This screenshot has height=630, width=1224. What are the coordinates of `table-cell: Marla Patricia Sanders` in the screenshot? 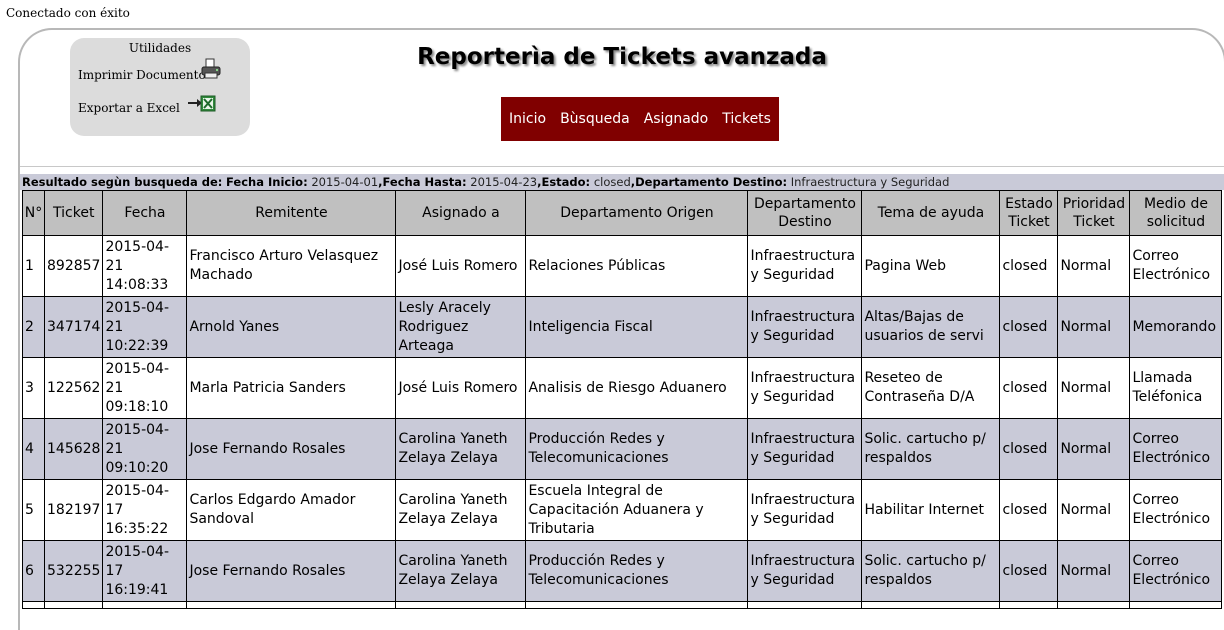 It's located at (291, 388).